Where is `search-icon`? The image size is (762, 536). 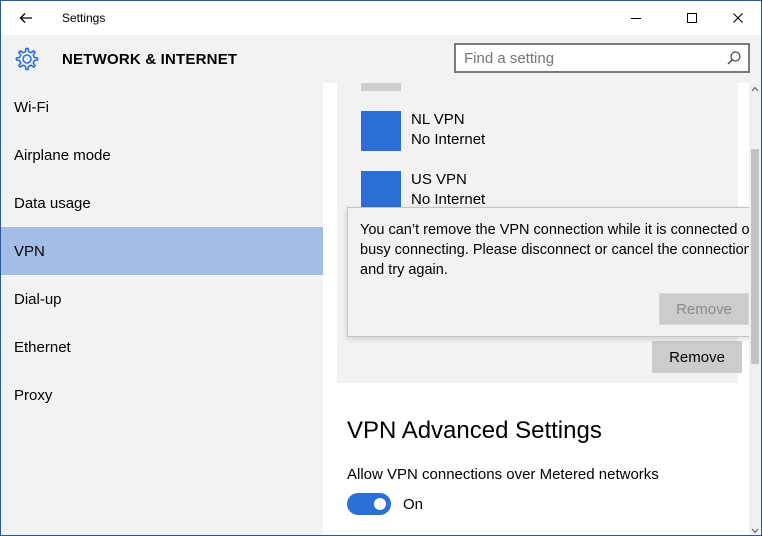
search-icon is located at coordinates (734, 58).